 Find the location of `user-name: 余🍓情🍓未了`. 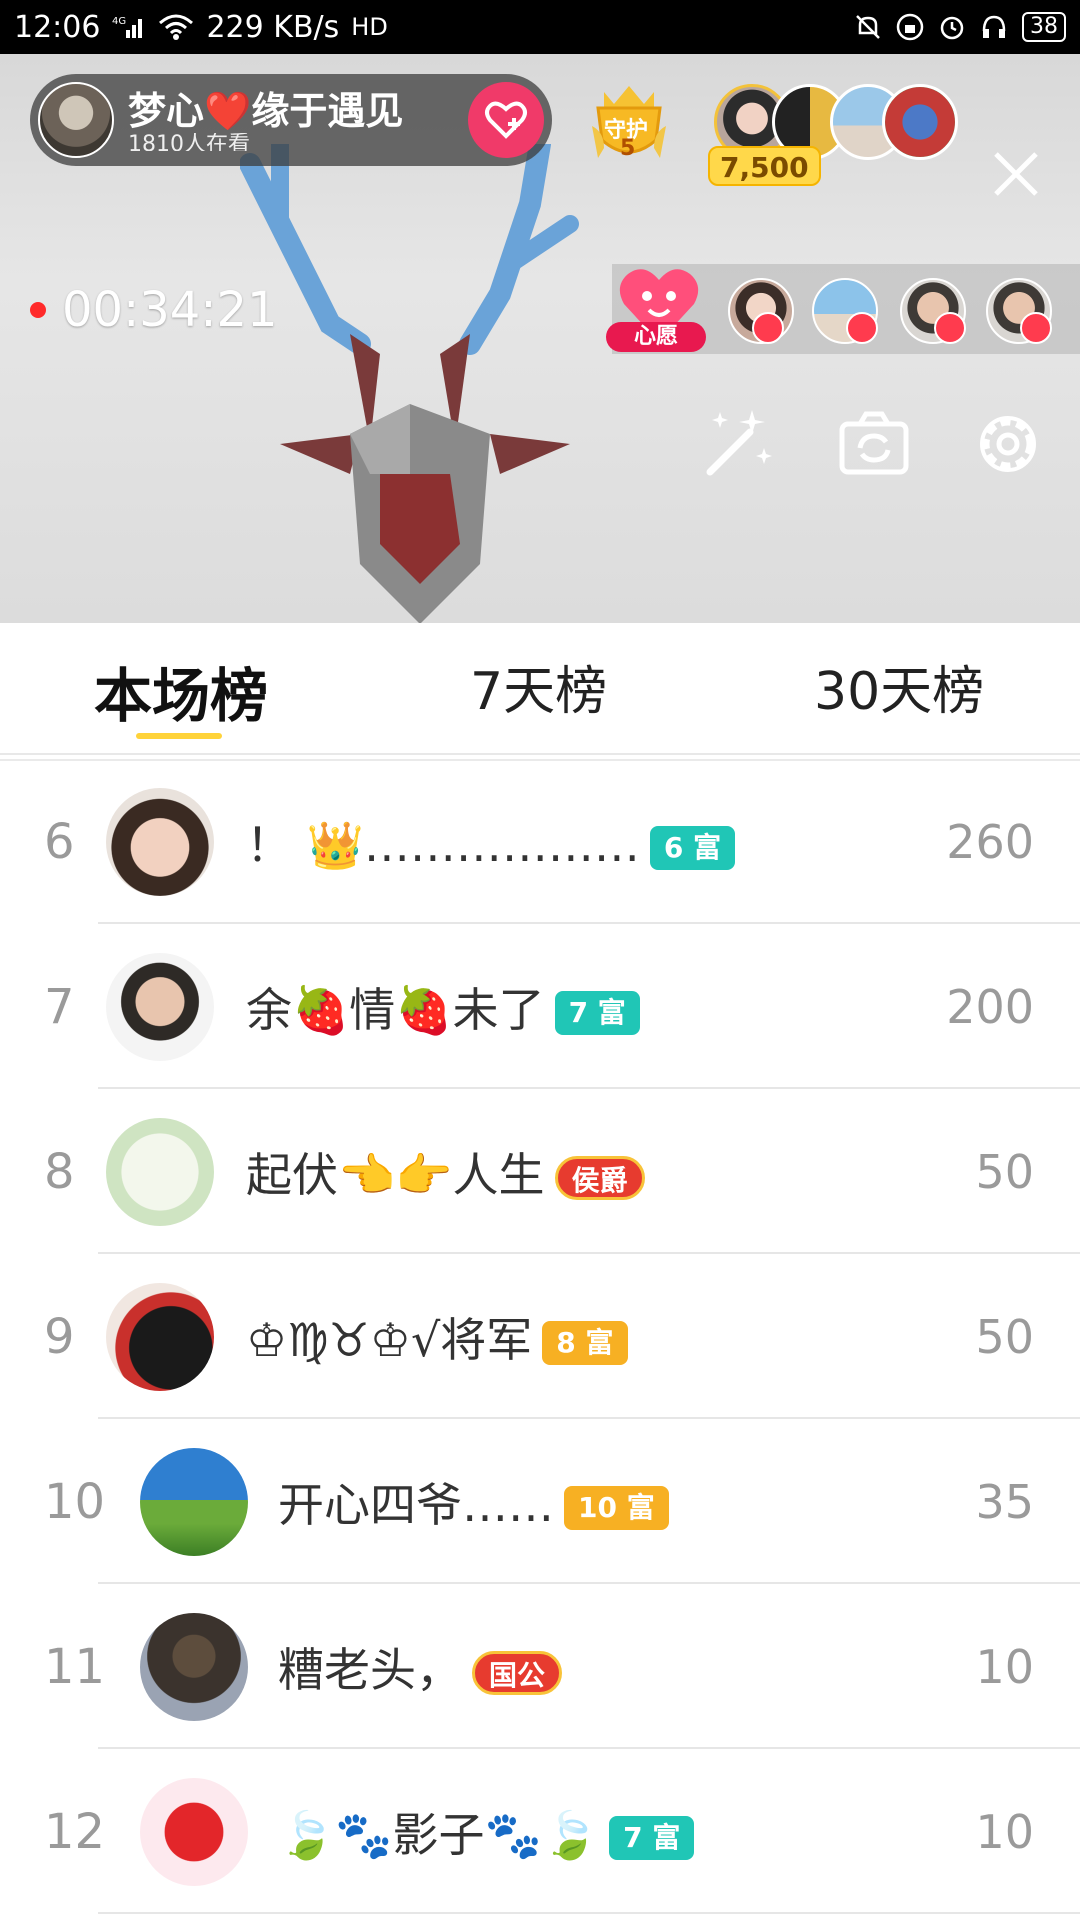

user-name: 余🍓情🍓未了 is located at coordinates (395, 1009).